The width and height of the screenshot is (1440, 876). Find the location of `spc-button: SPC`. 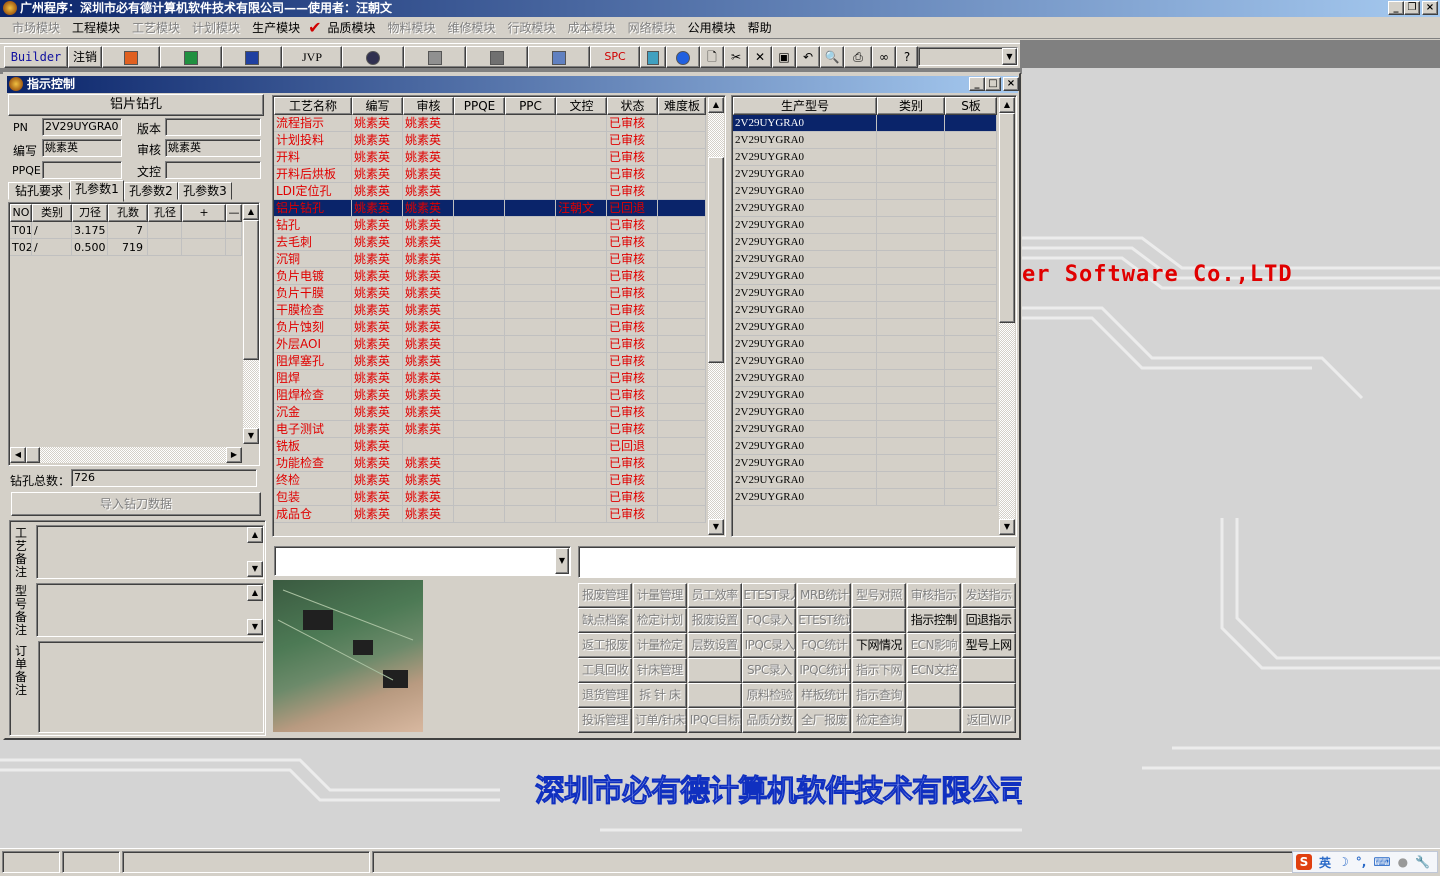

spc-button: SPC is located at coordinates (615, 57).